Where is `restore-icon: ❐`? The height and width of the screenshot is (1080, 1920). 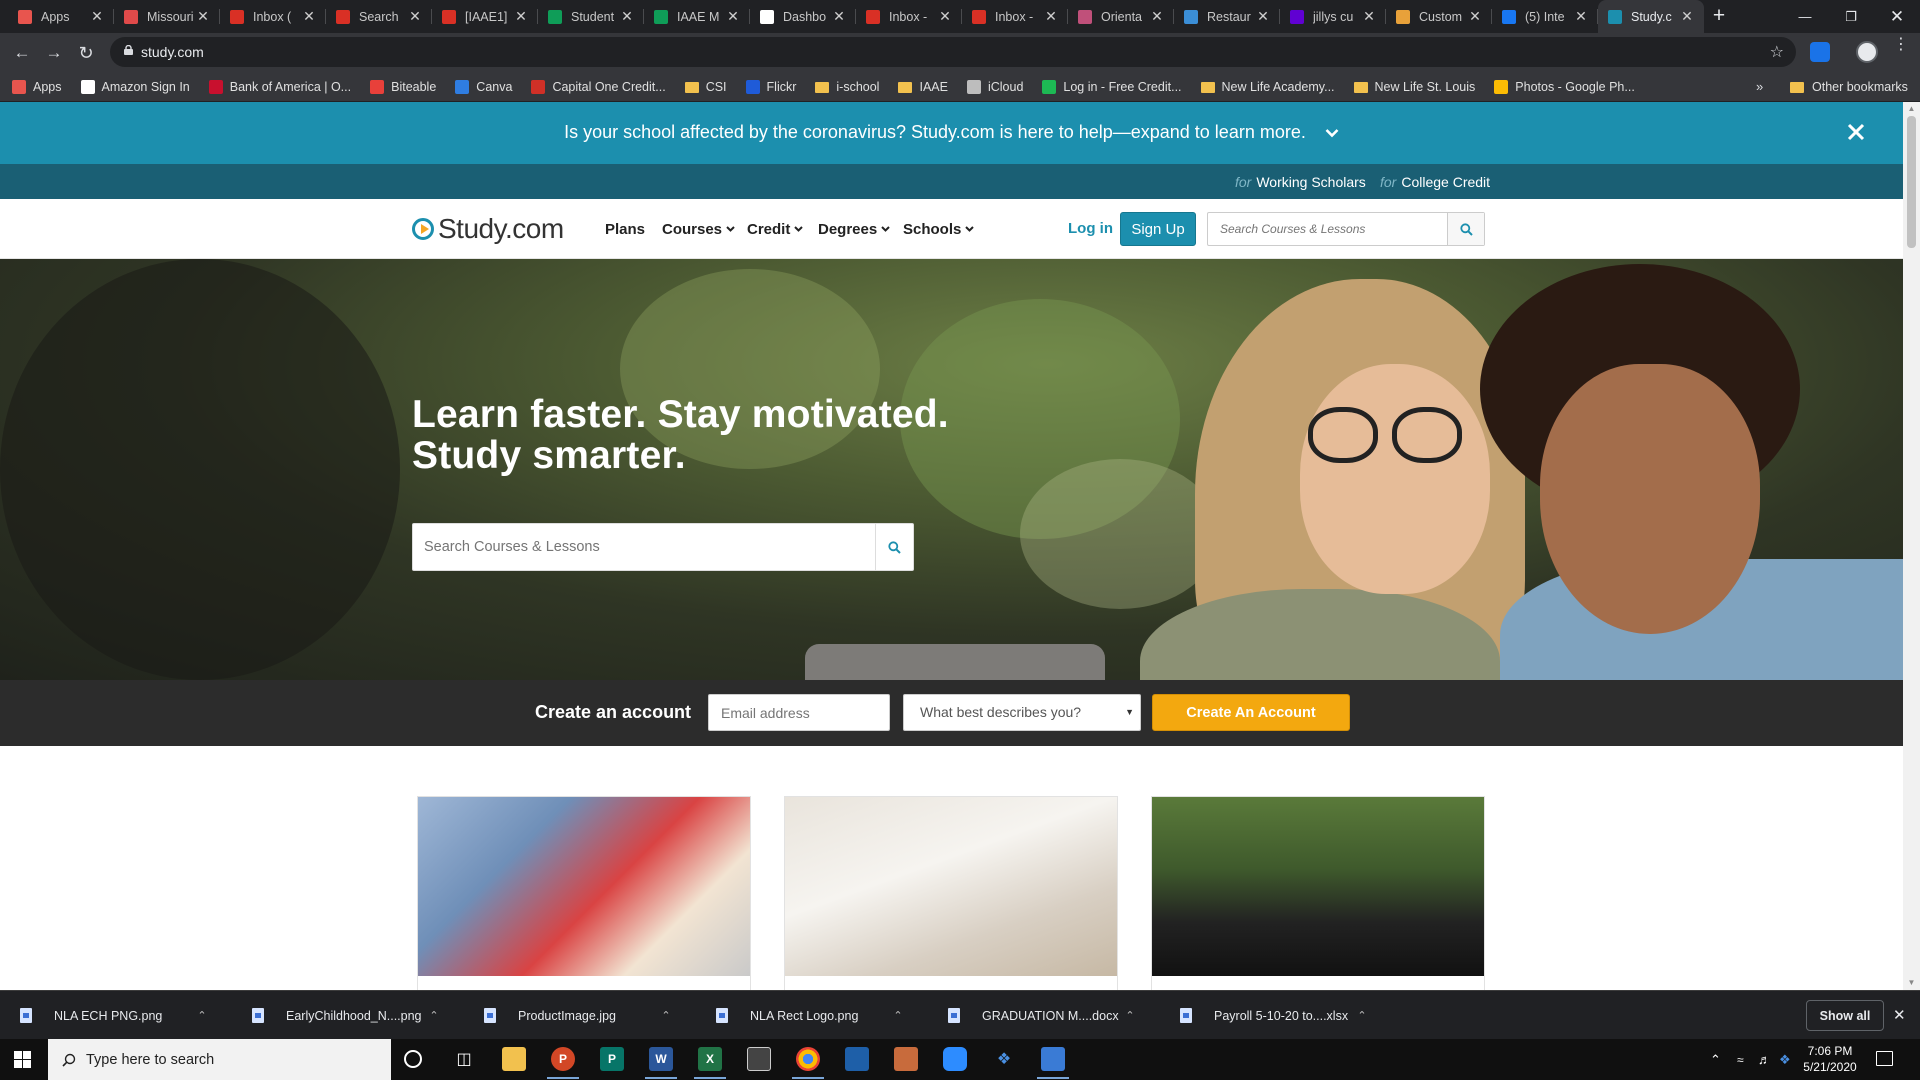
restore-icon: ❐ is located at coordinates (1851, 16).